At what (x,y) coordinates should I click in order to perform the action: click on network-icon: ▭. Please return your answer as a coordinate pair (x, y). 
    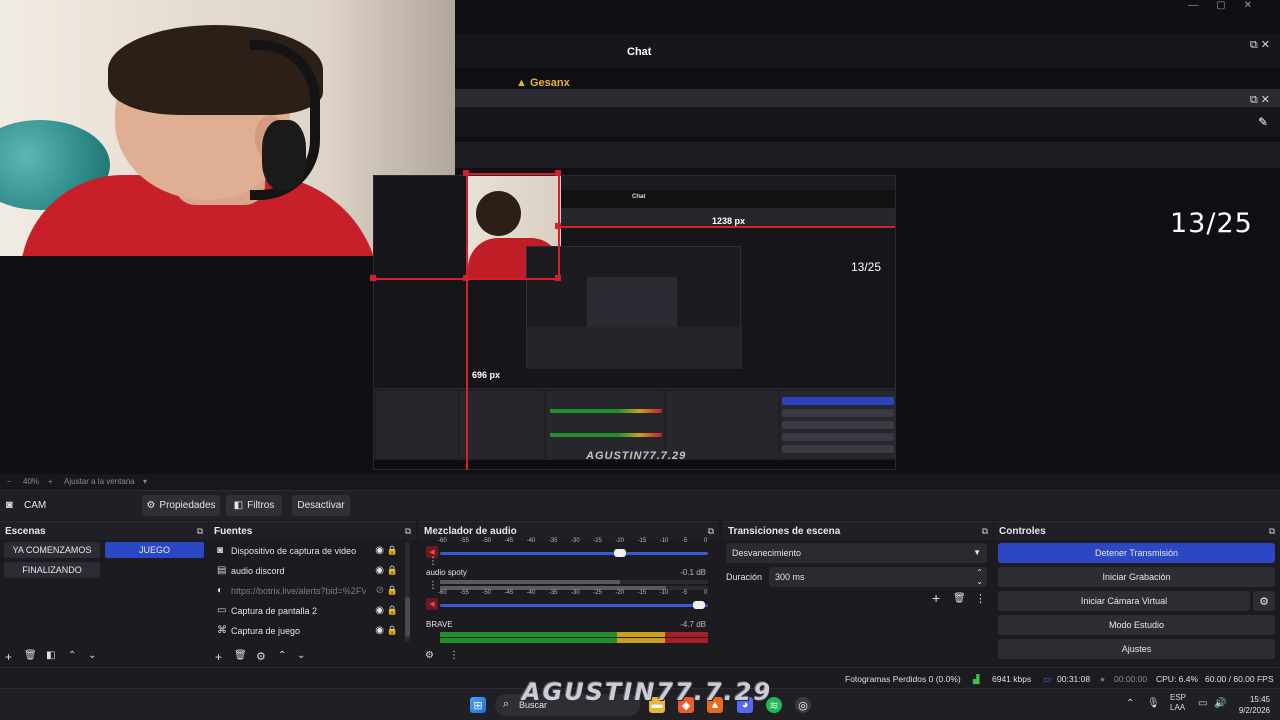
    Looking at the image, I should click on (1202, 703).